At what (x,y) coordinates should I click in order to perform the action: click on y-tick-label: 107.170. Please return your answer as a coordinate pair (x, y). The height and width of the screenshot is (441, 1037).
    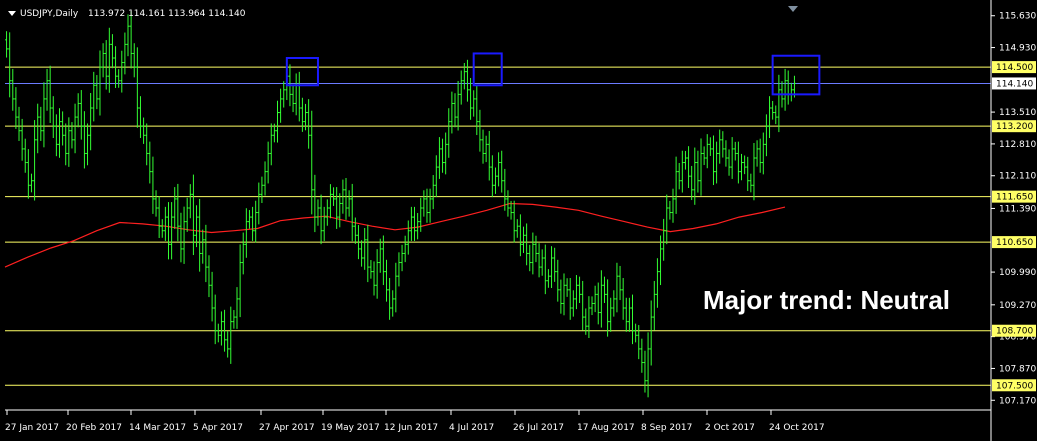
    Looking at the image, I should click on (1017, 401).